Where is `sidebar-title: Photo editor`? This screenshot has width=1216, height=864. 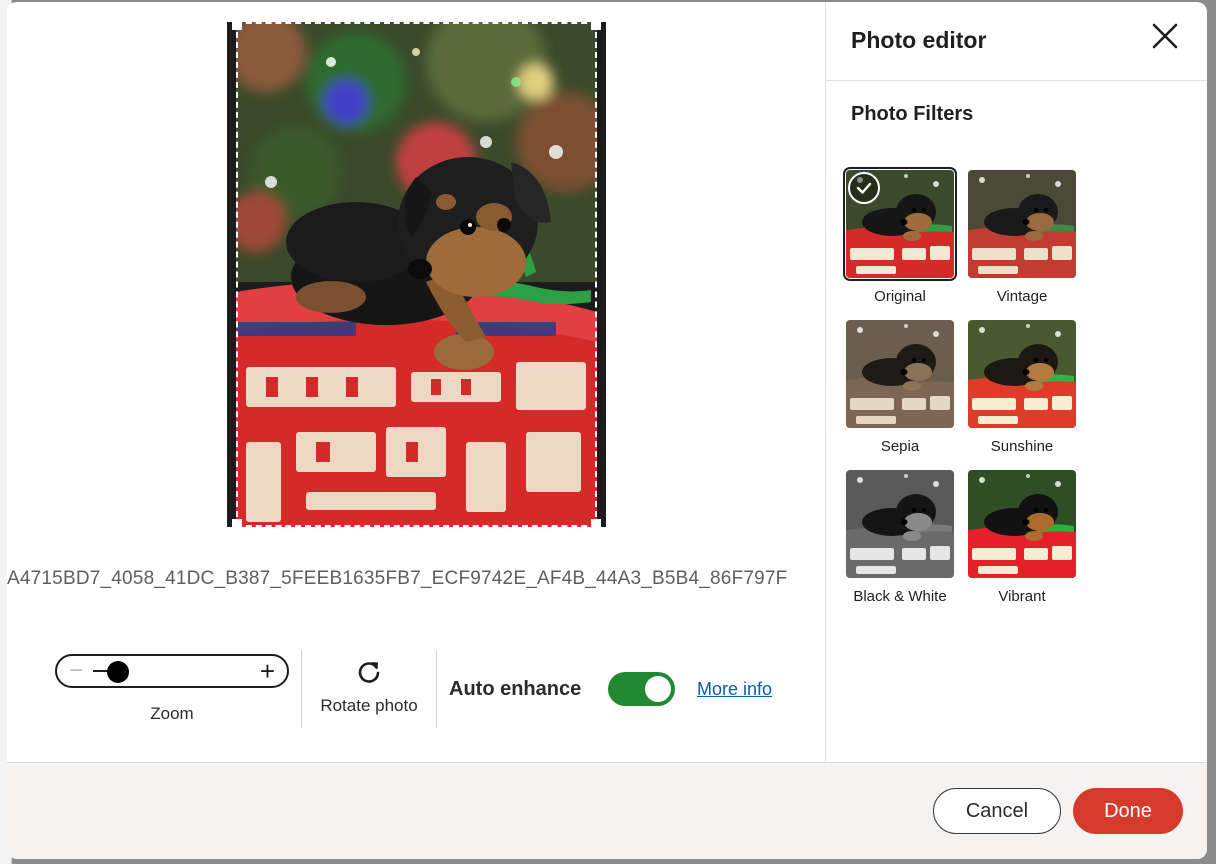 sidebar-title: Photo editor is located at coordinates (919, 40).